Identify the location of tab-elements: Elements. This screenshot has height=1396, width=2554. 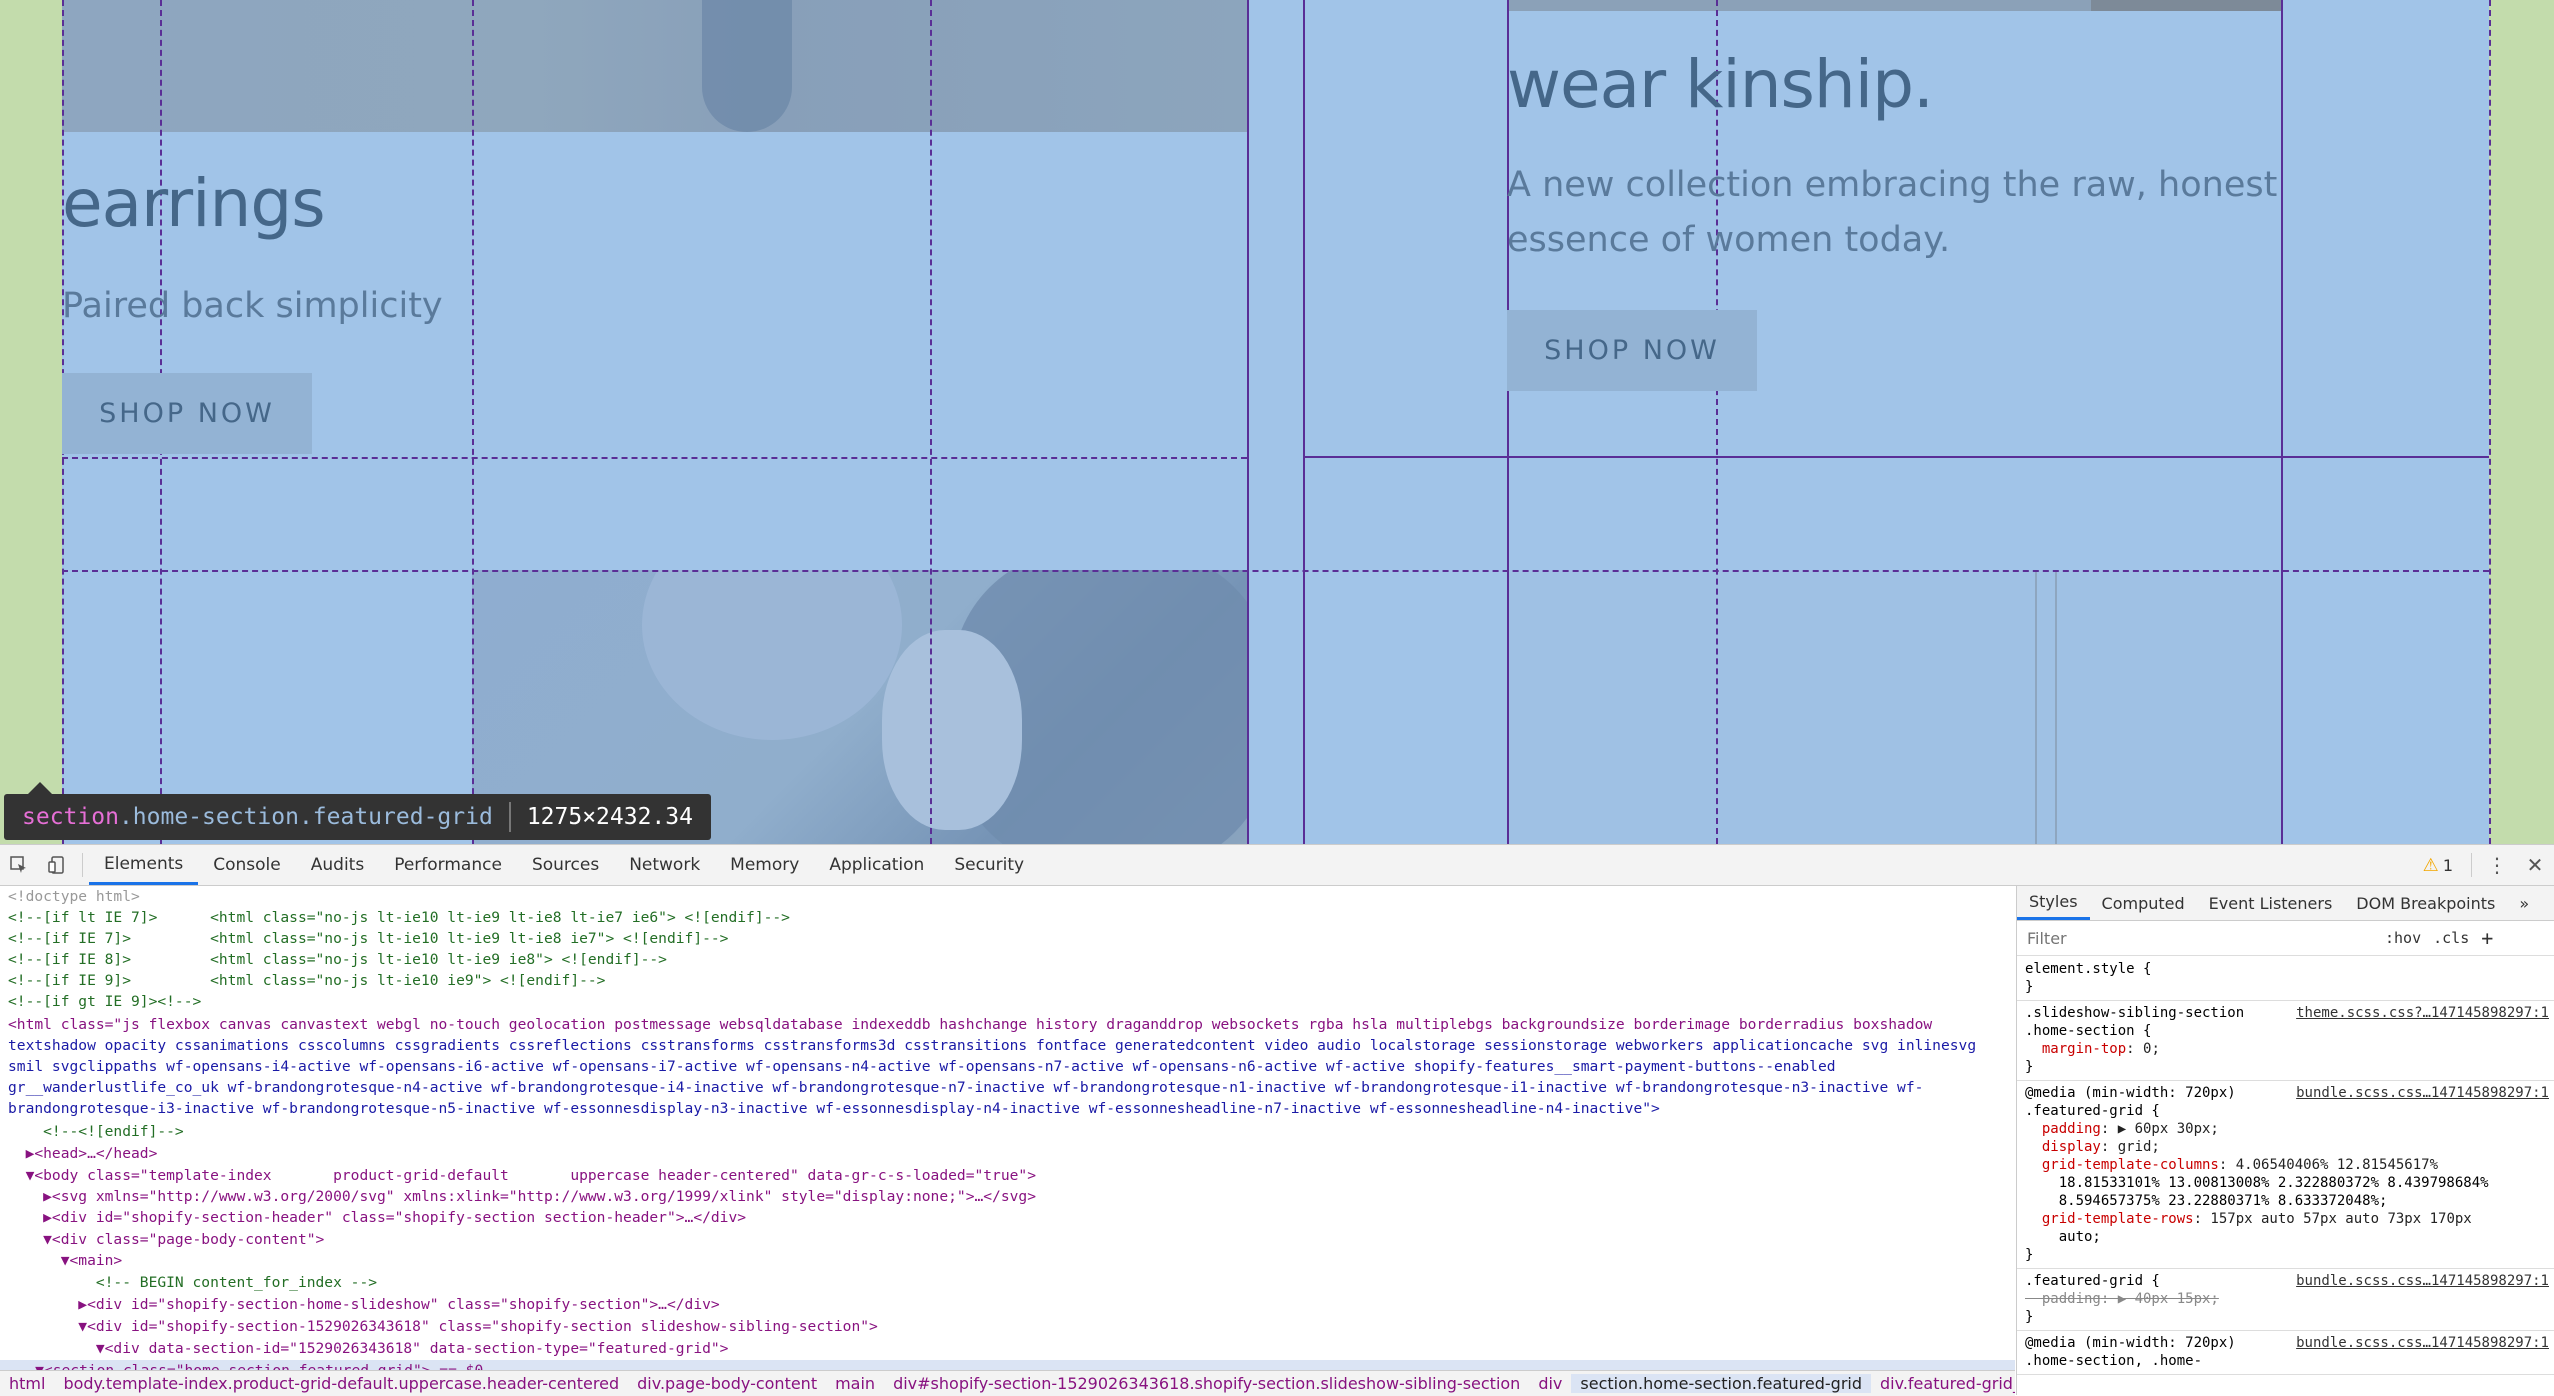
(144, 865).